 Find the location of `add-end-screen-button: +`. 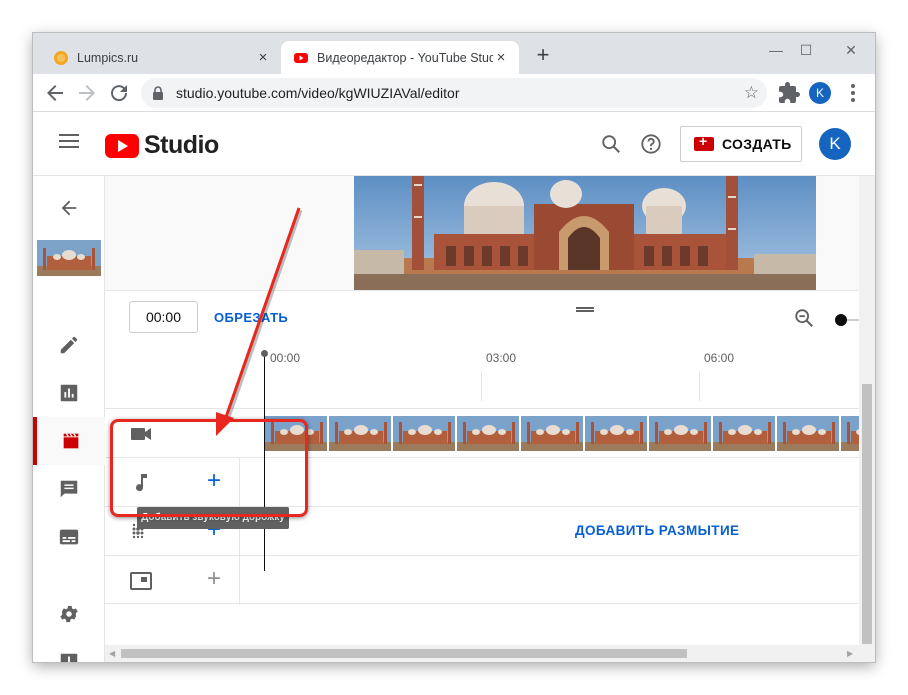

add-end-screen-button: + is located at coordinates (214, 579).